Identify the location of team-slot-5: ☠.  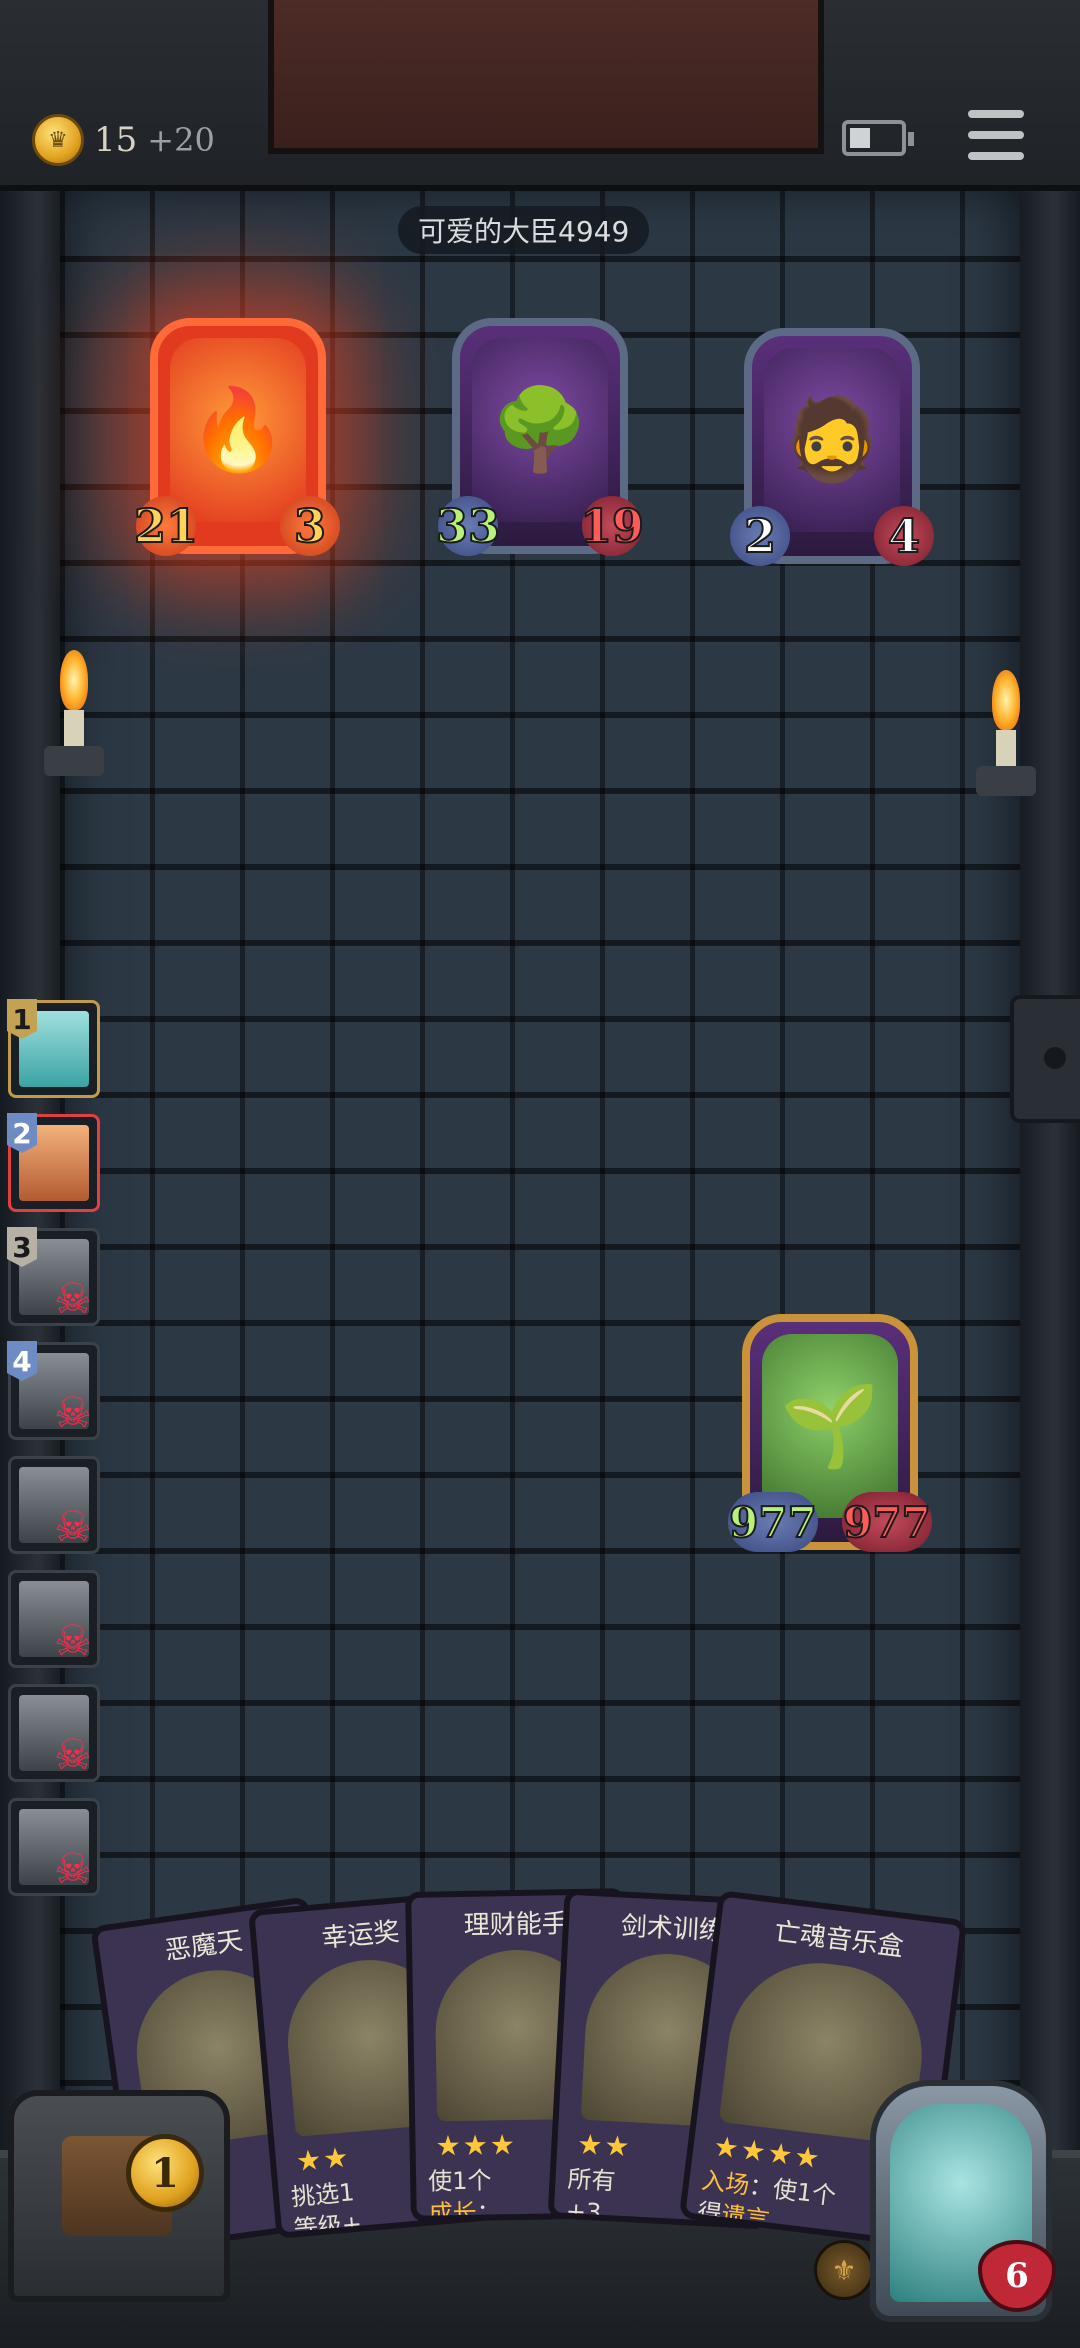
(54, 1505).